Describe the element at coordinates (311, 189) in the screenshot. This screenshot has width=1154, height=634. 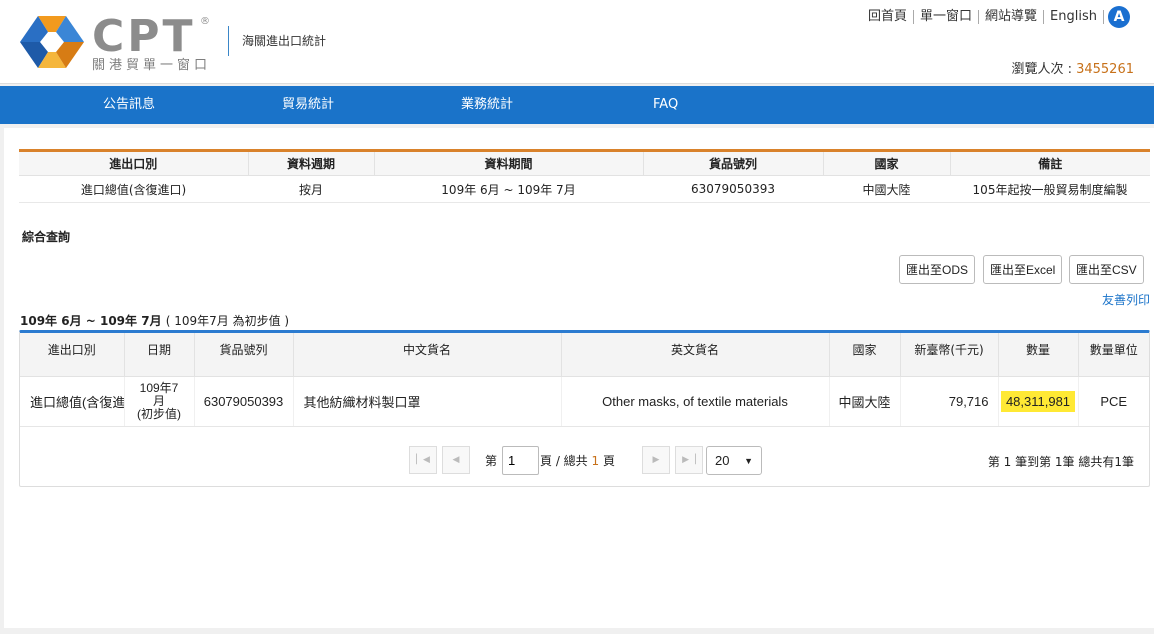
I see `summary-cell-cycle: 按月` at that location.